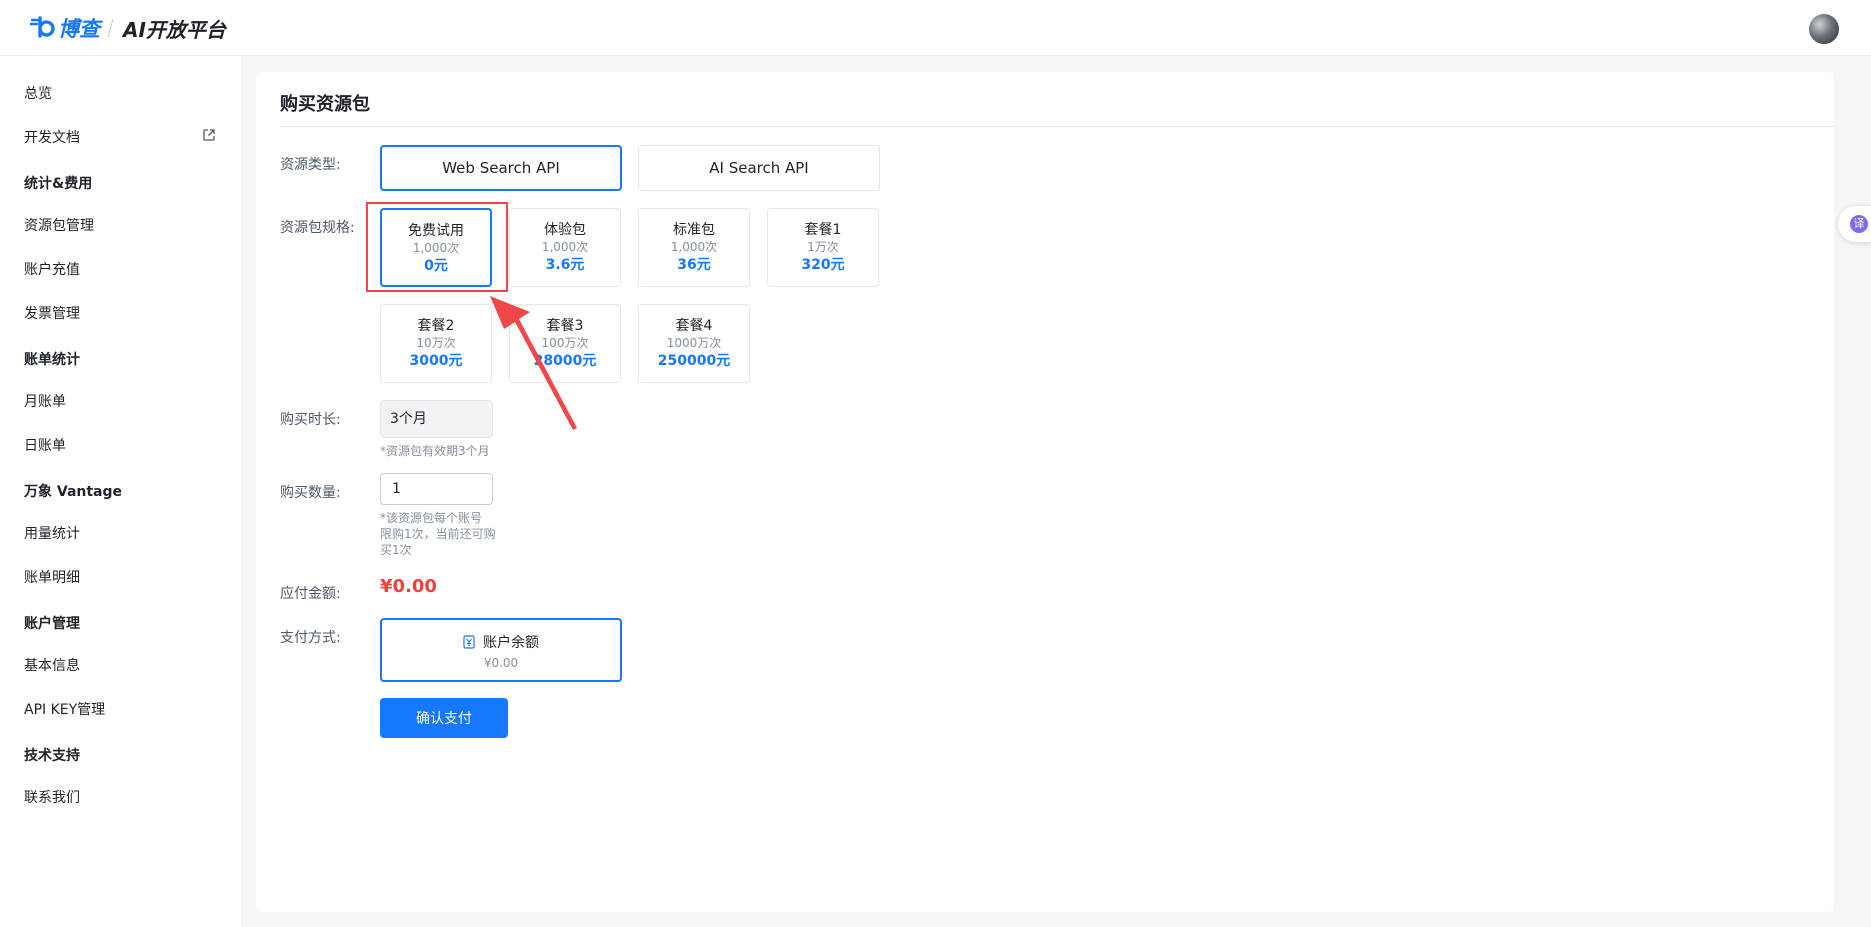 This screenshot has width=1871, height=927. What do you see at coordinates (1824, 29) in the screenshot?
I see `user-avatar` at bounding box center [1824, 29].